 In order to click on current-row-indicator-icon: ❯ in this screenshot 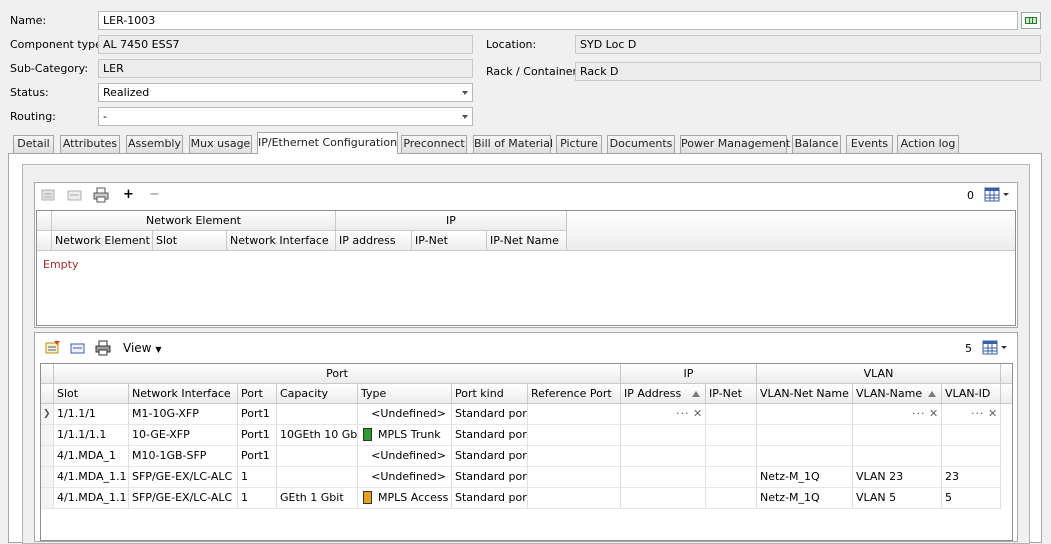, I will do `click(47, 414)`.